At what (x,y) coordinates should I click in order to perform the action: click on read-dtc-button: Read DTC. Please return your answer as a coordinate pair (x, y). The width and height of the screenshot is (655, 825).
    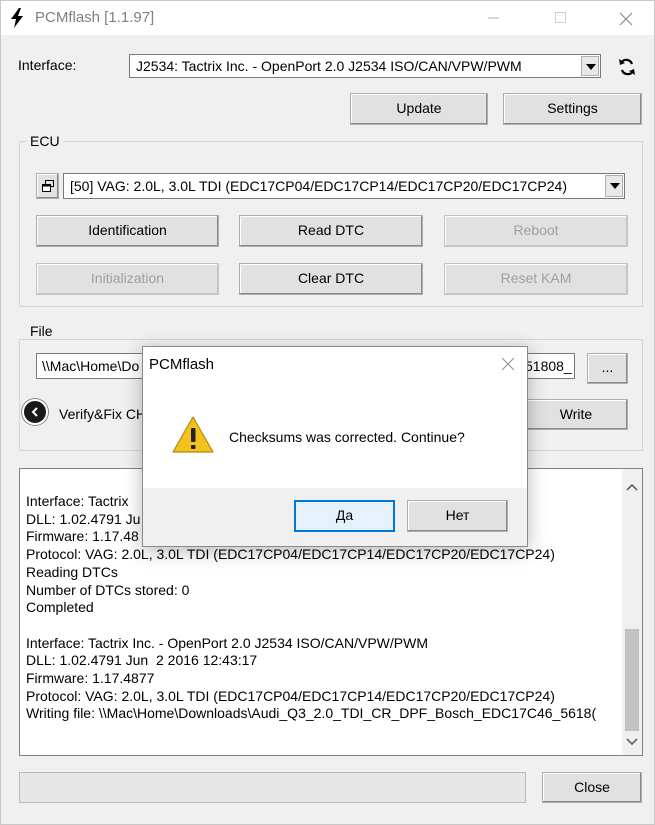
    Looking at the image, I should click on (331, 231).